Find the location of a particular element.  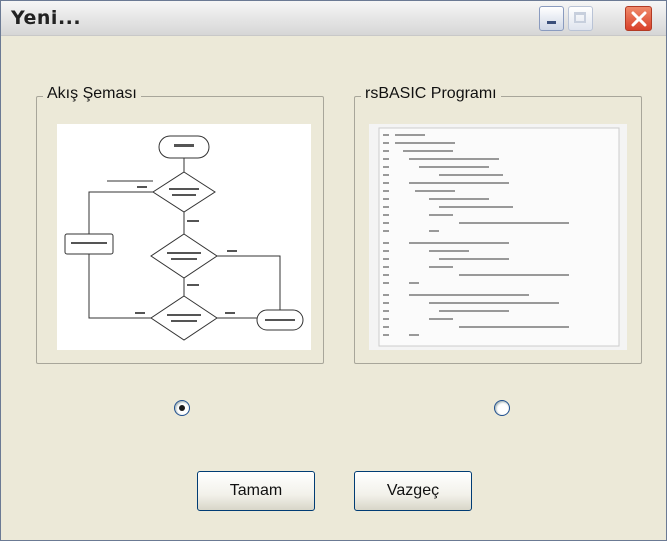

close-icon is located at coordinates (638, 18).